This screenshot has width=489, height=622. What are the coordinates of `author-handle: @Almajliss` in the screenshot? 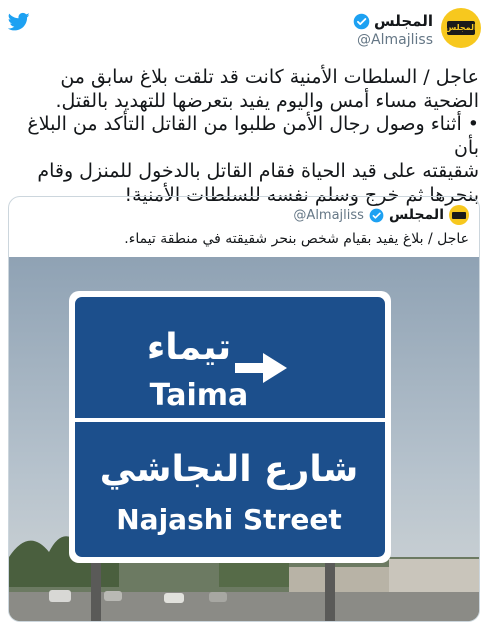 It's located at (393, 40).